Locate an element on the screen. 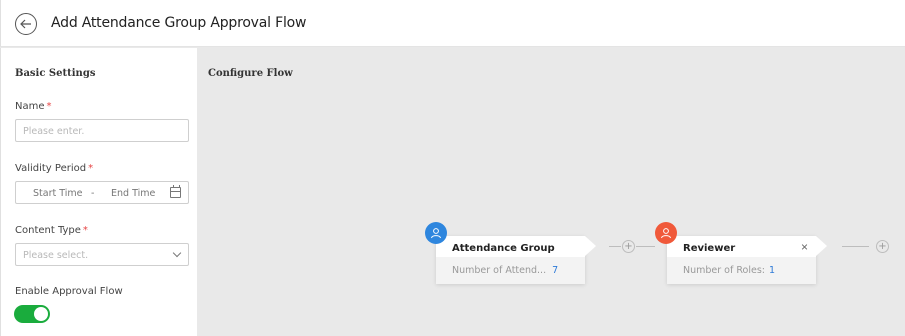 This screenshot has width=905, height=336. close-icon: × is located at coordinates (804, 247).